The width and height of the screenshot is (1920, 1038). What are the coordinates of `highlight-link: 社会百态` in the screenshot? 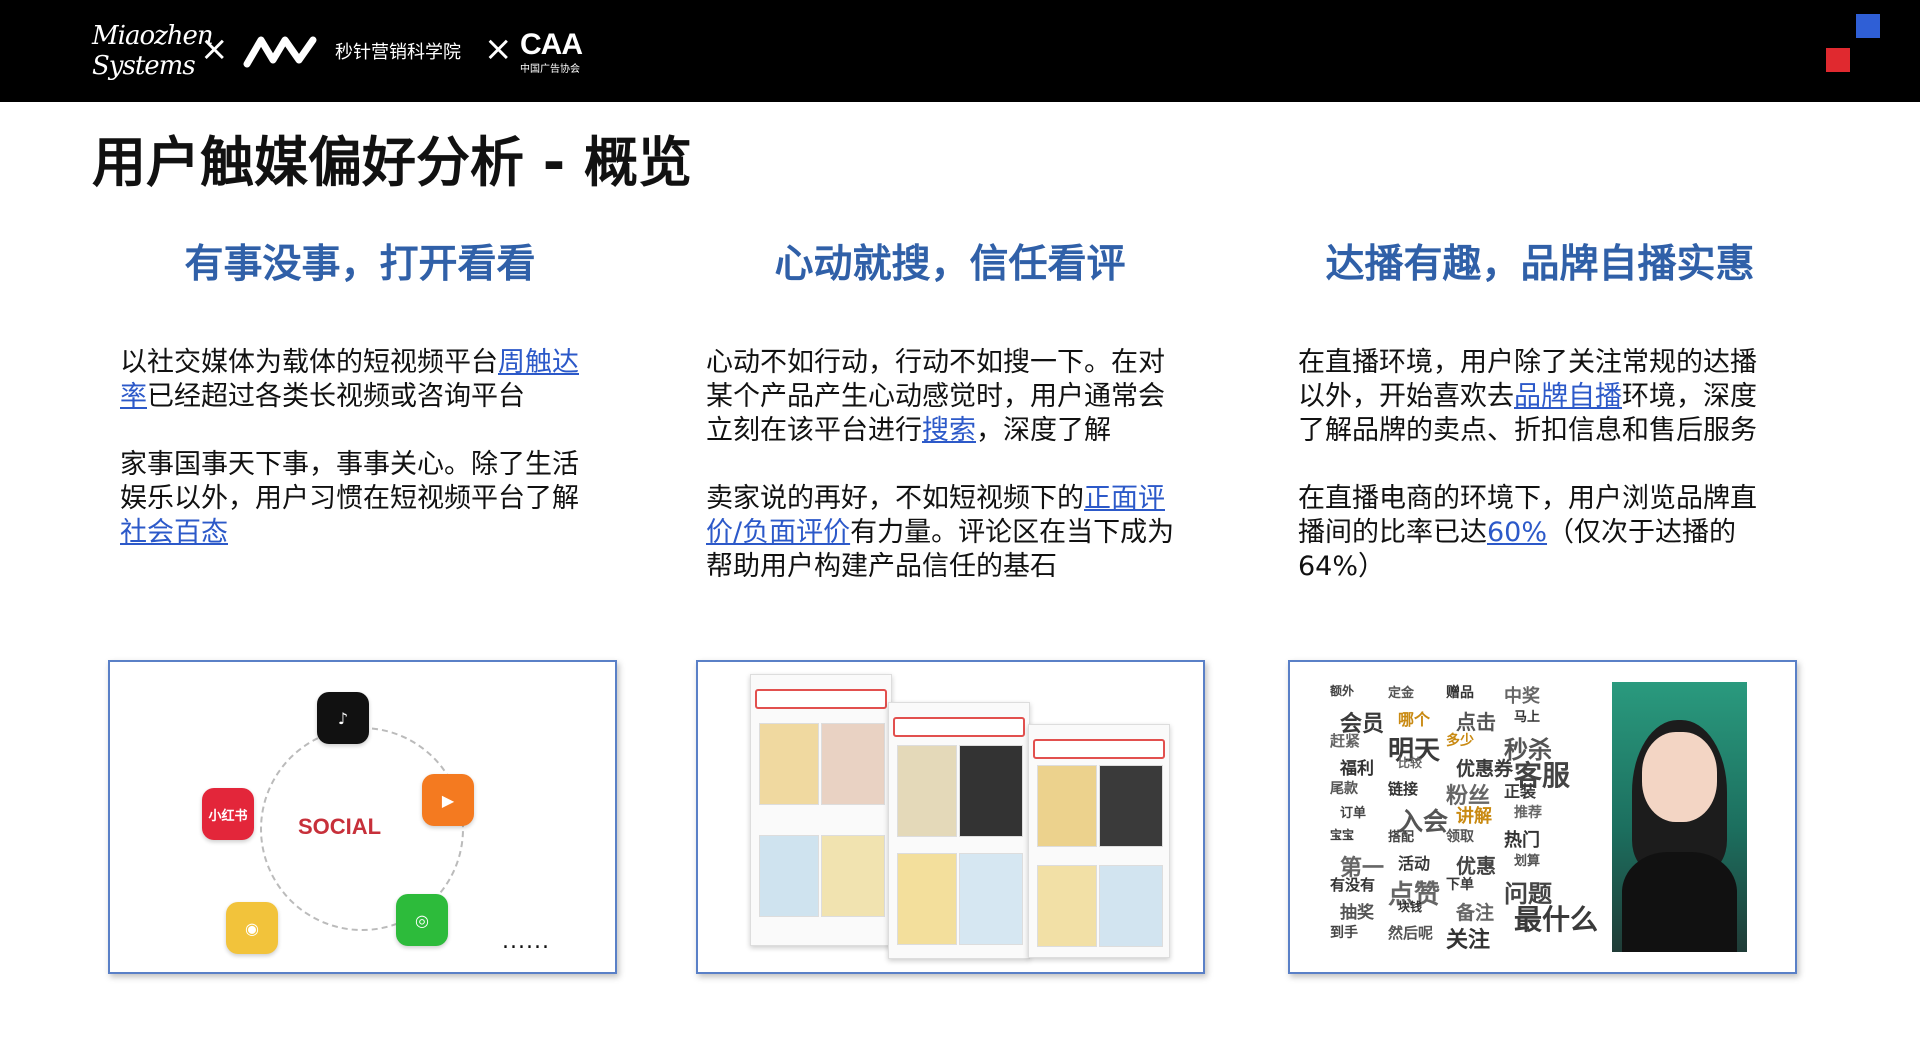 It's located at (174, 532).